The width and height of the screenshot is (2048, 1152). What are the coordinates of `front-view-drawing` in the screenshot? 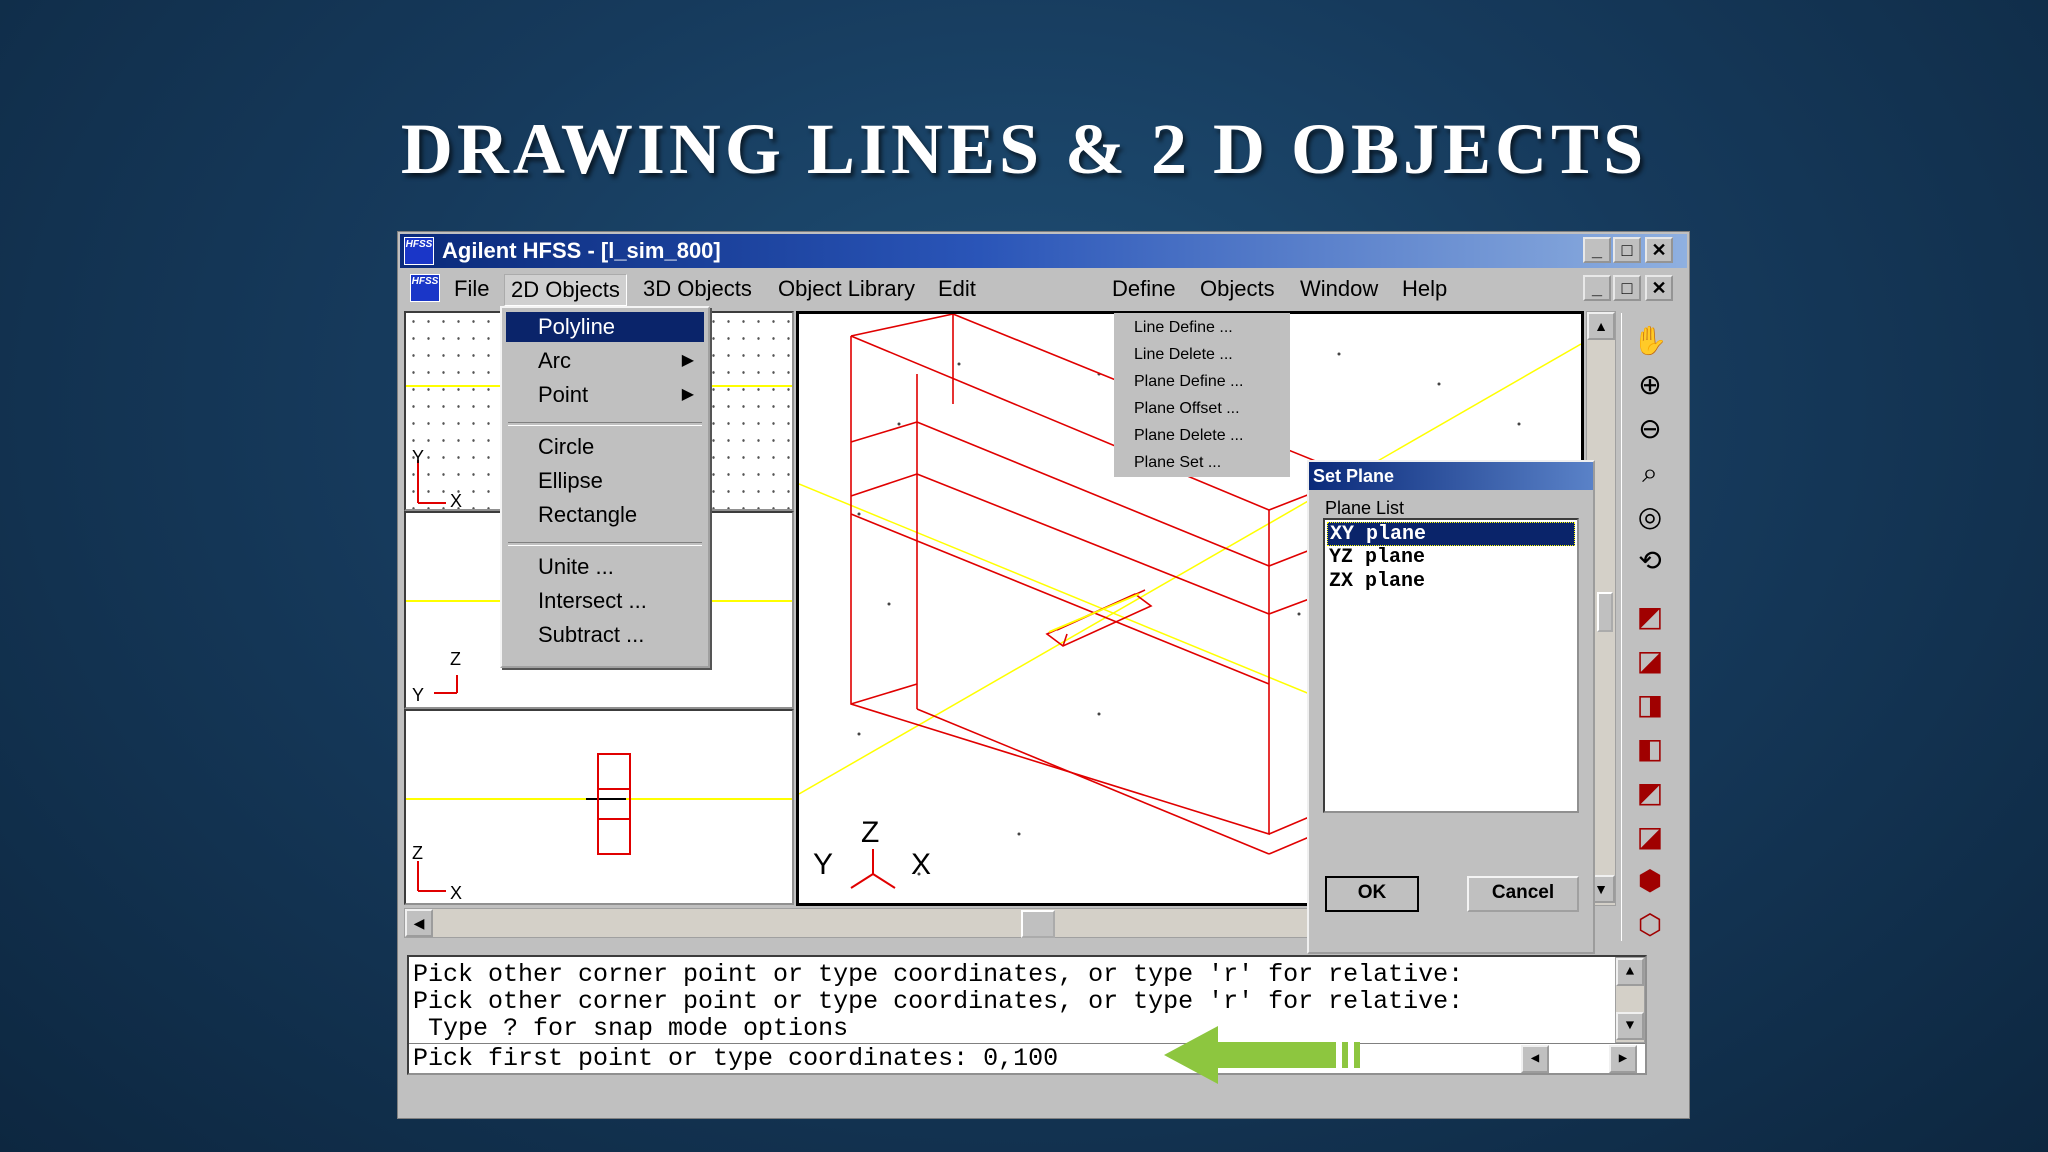 It's located at (599, 822).